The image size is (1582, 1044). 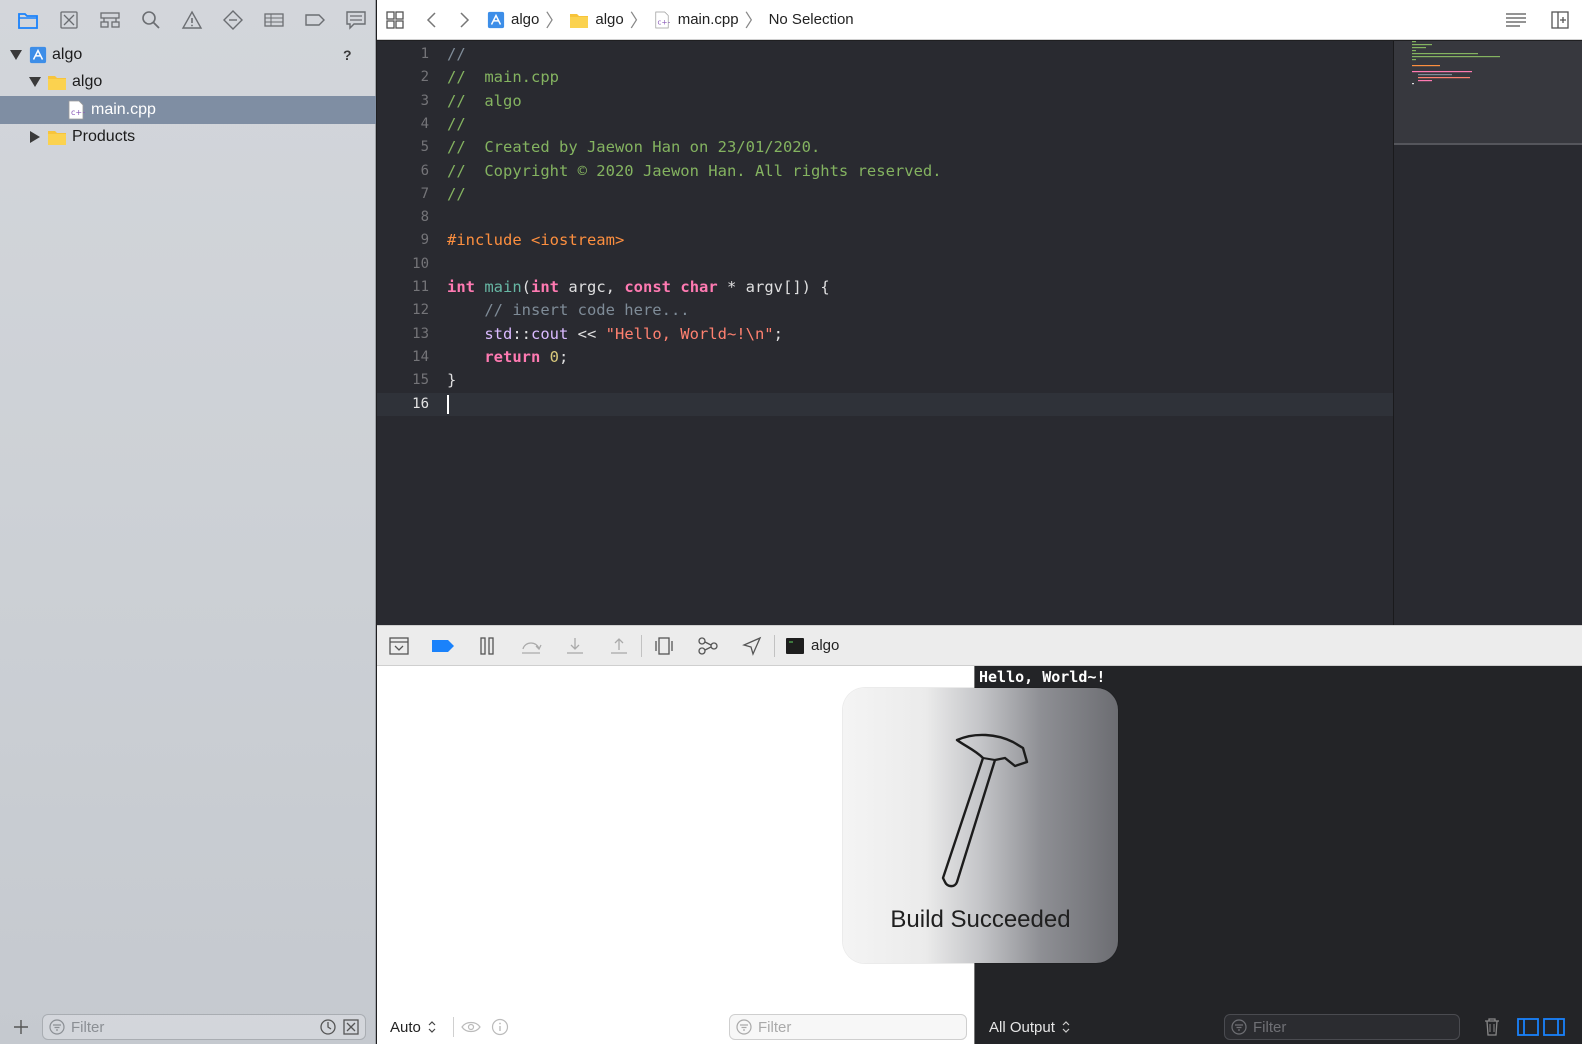 What do you see at coordinates (151, 20) in the screenshot?
I see `tab-find-navigator` at bounding box center [151, 20].